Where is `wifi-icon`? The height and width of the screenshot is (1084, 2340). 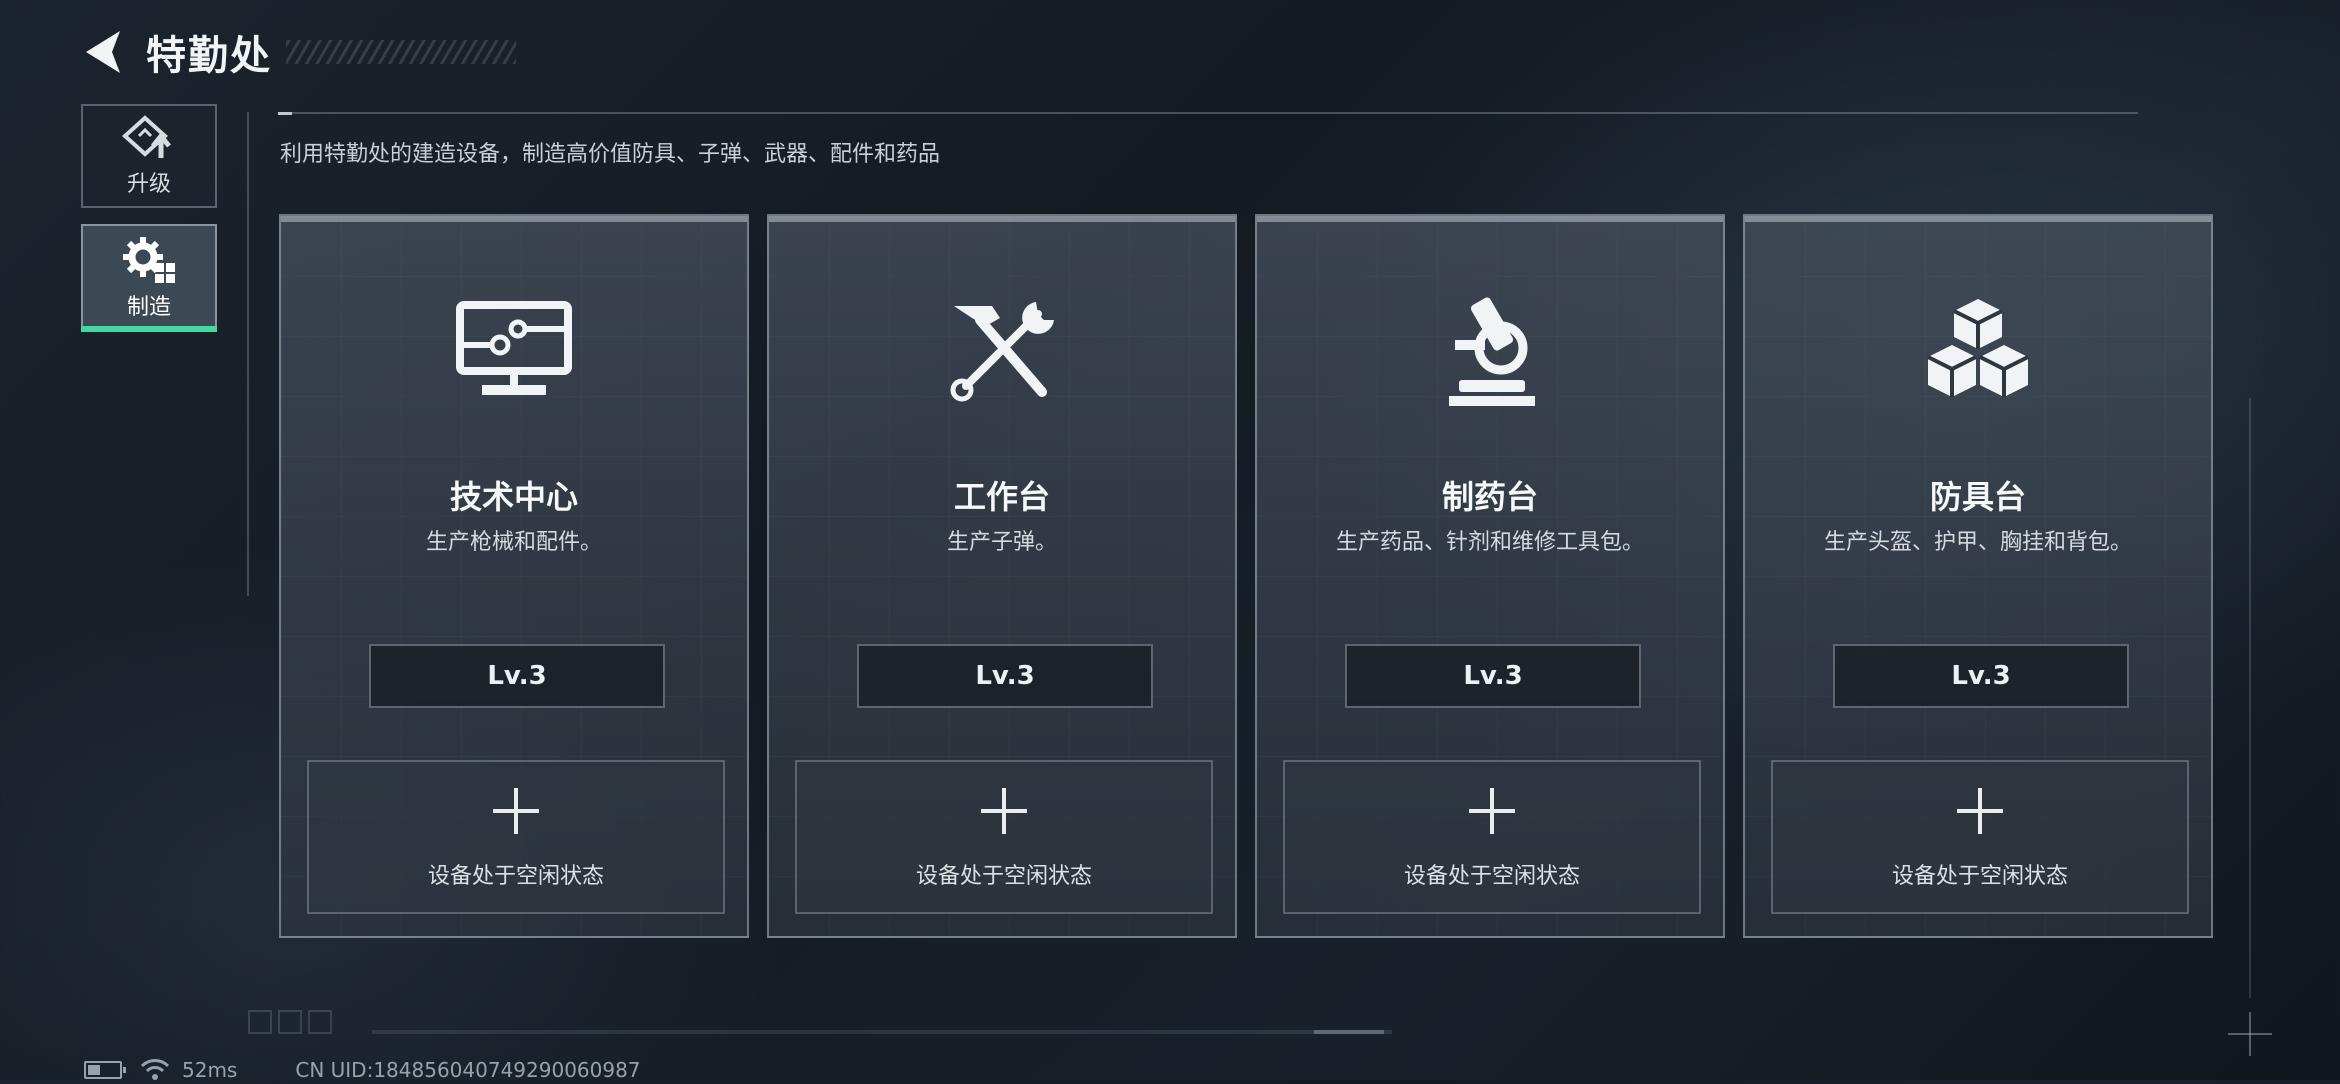
wifi-icon is located at coordinates (155, 1069).